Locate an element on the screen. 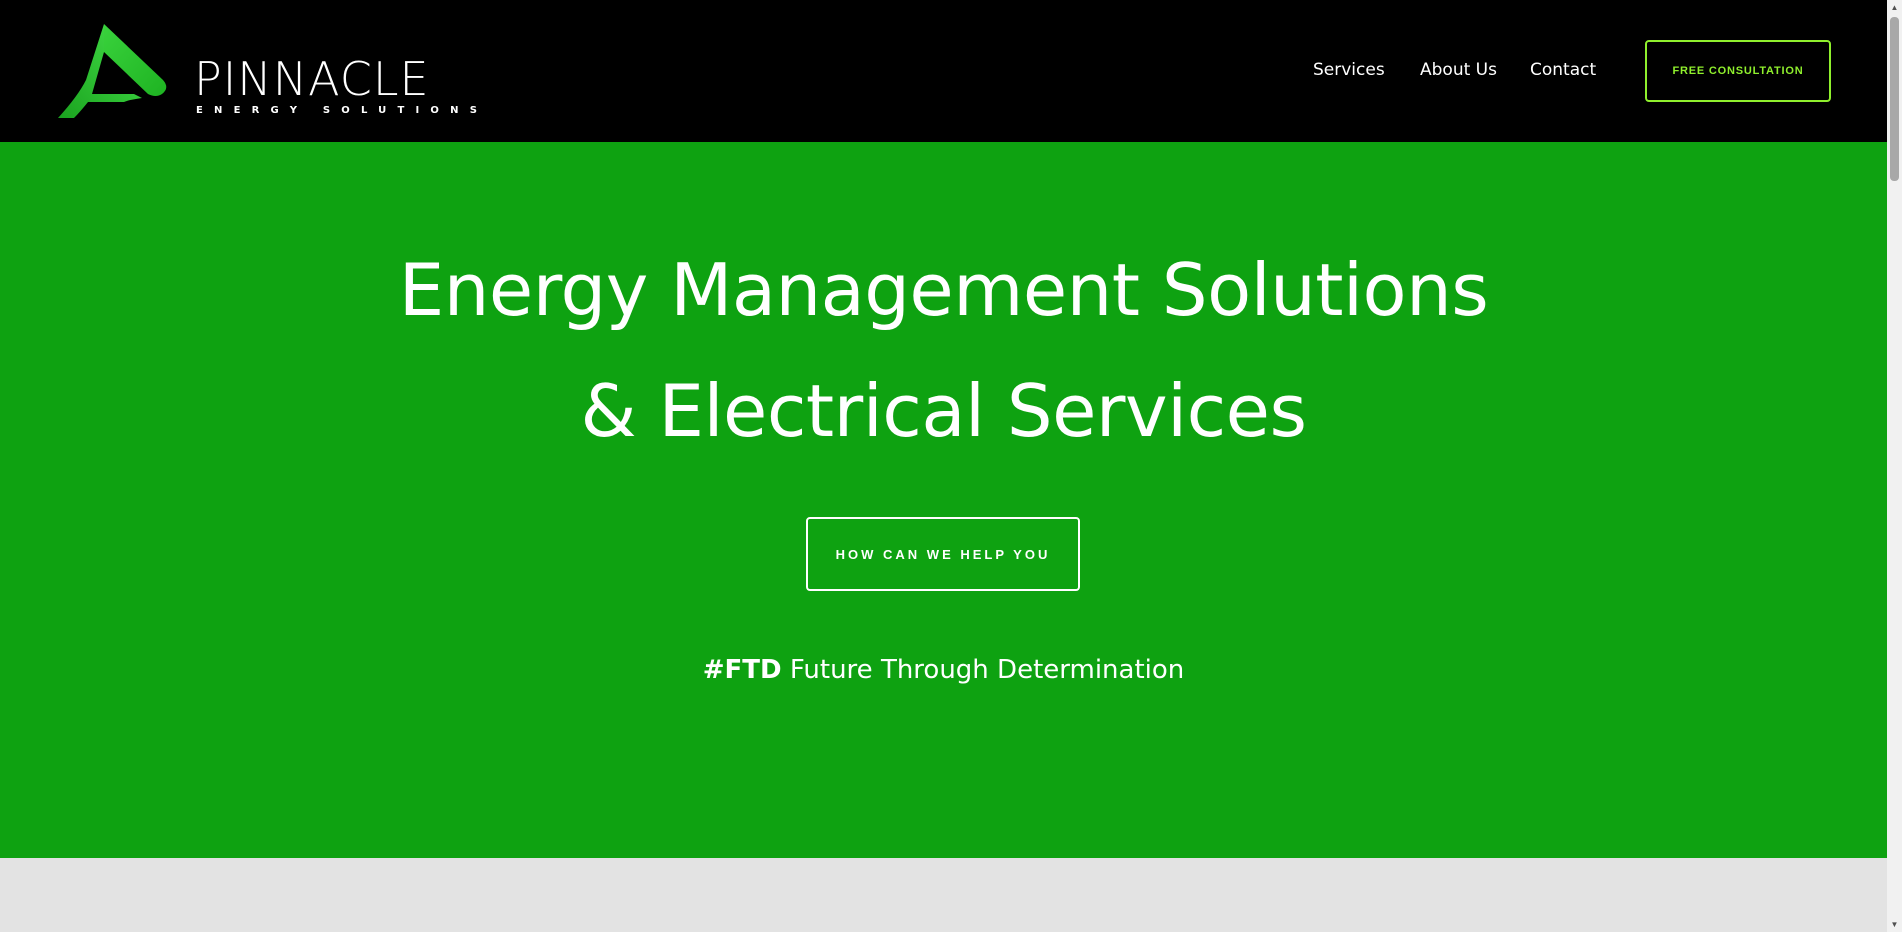  pinnacle-logo-icon is located at coordinates (112, 71).